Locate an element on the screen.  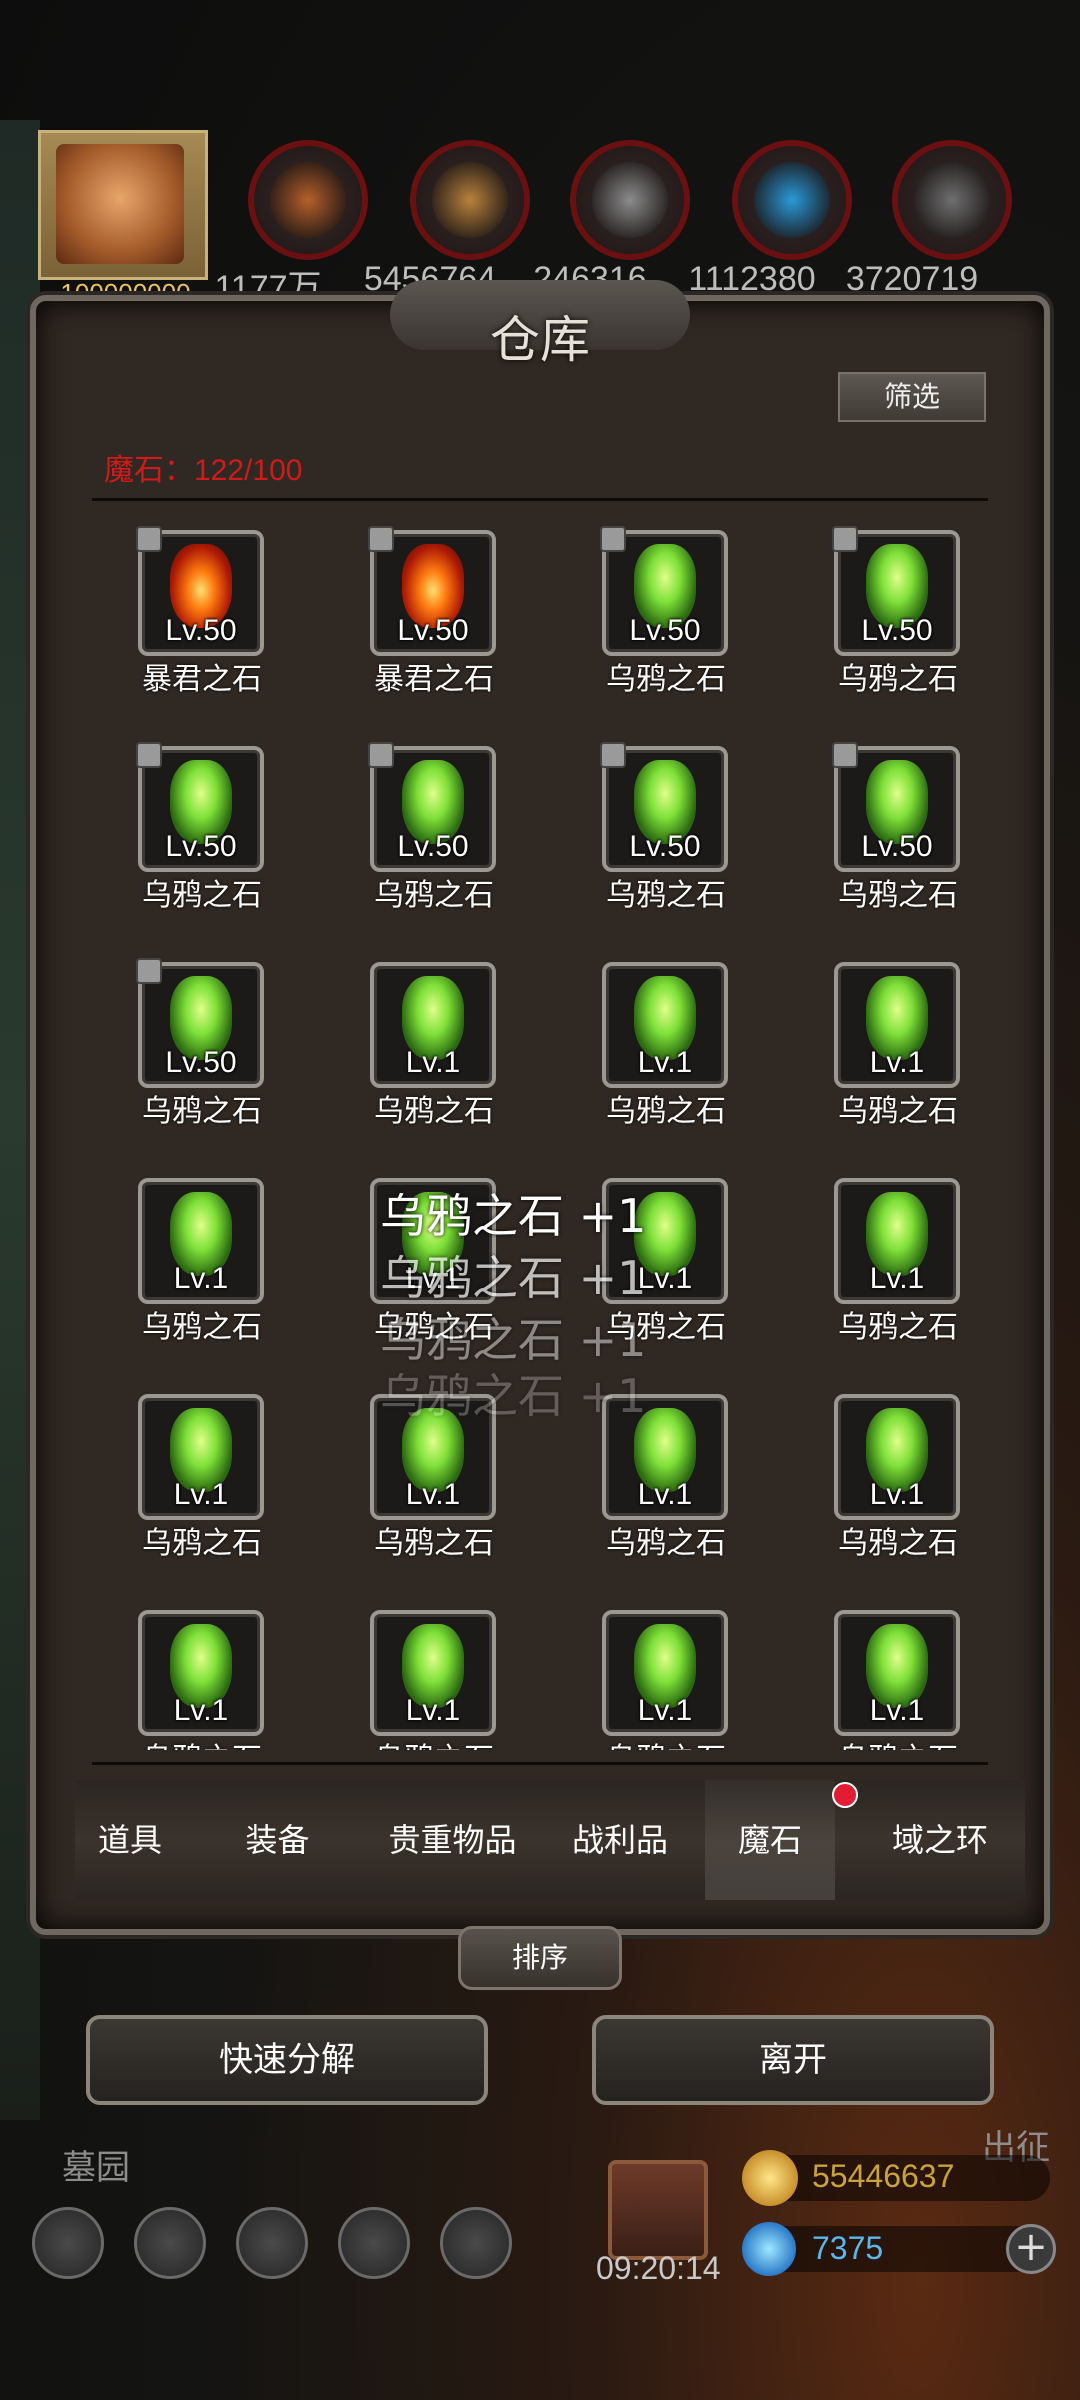
resource-value: 1112380 is located at coordinates (752, 279).